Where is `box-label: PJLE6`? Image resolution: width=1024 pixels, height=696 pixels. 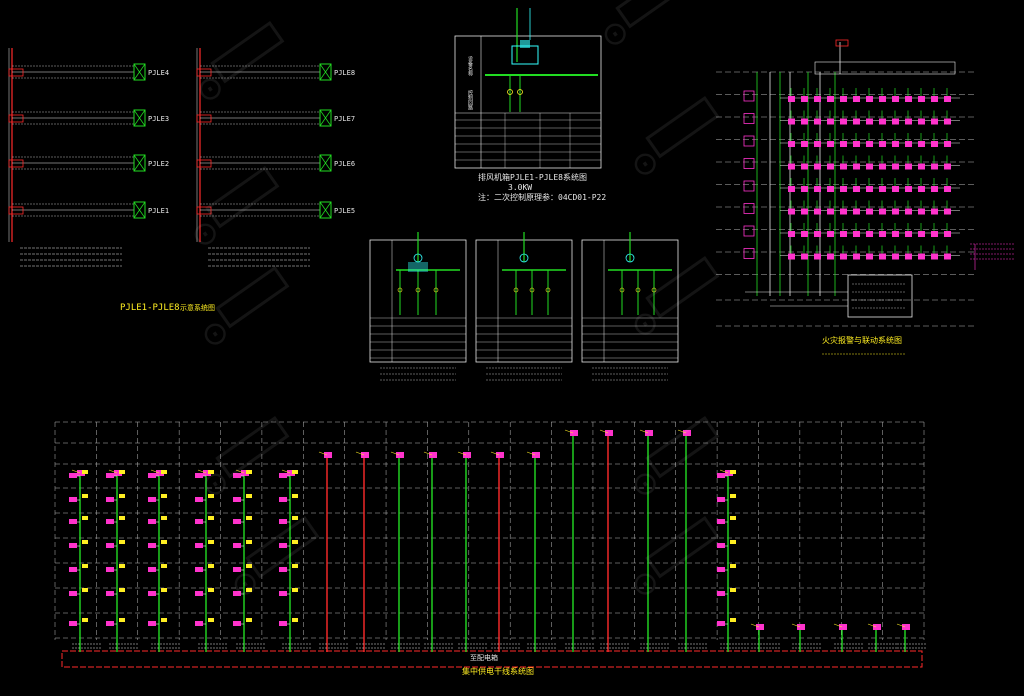 box-label: PJLE6 is located at coordinates (344, 164).